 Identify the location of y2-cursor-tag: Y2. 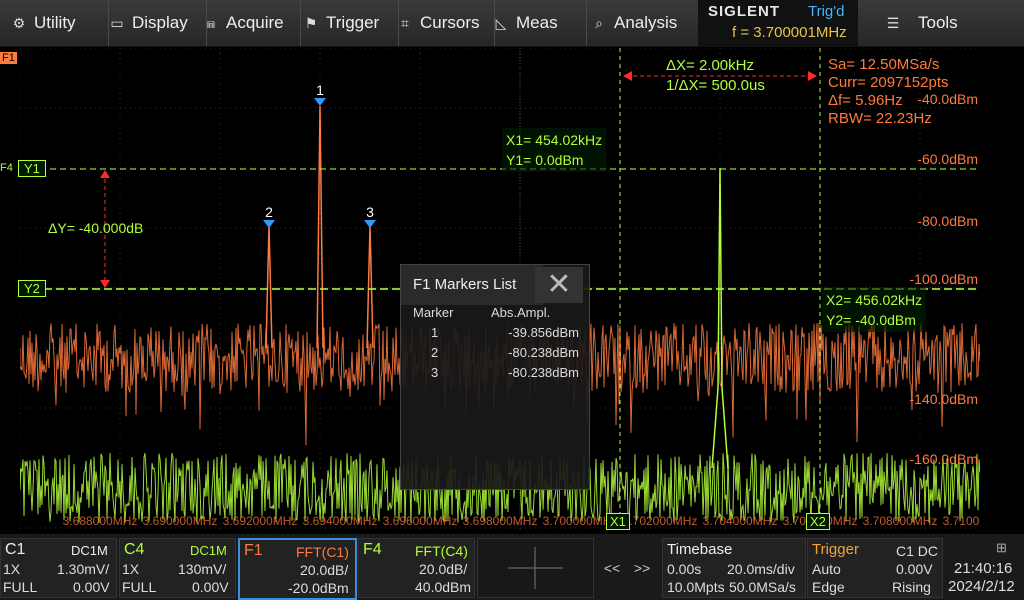
(32, 288).